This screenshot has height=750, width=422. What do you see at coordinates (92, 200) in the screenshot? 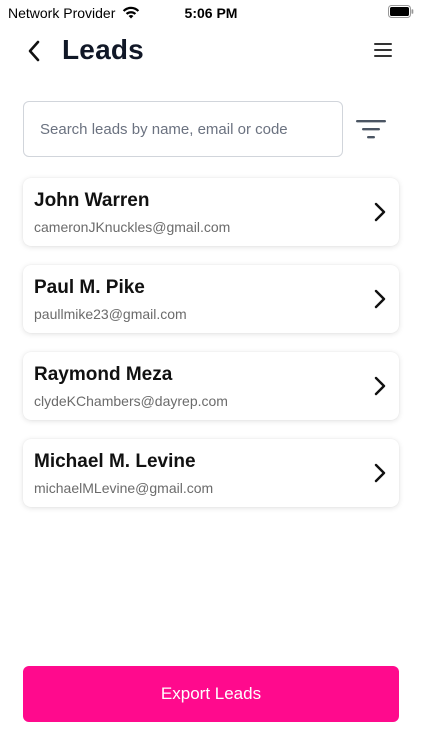
I see `lead-name: John Warren` at bounding box center [92, 200].